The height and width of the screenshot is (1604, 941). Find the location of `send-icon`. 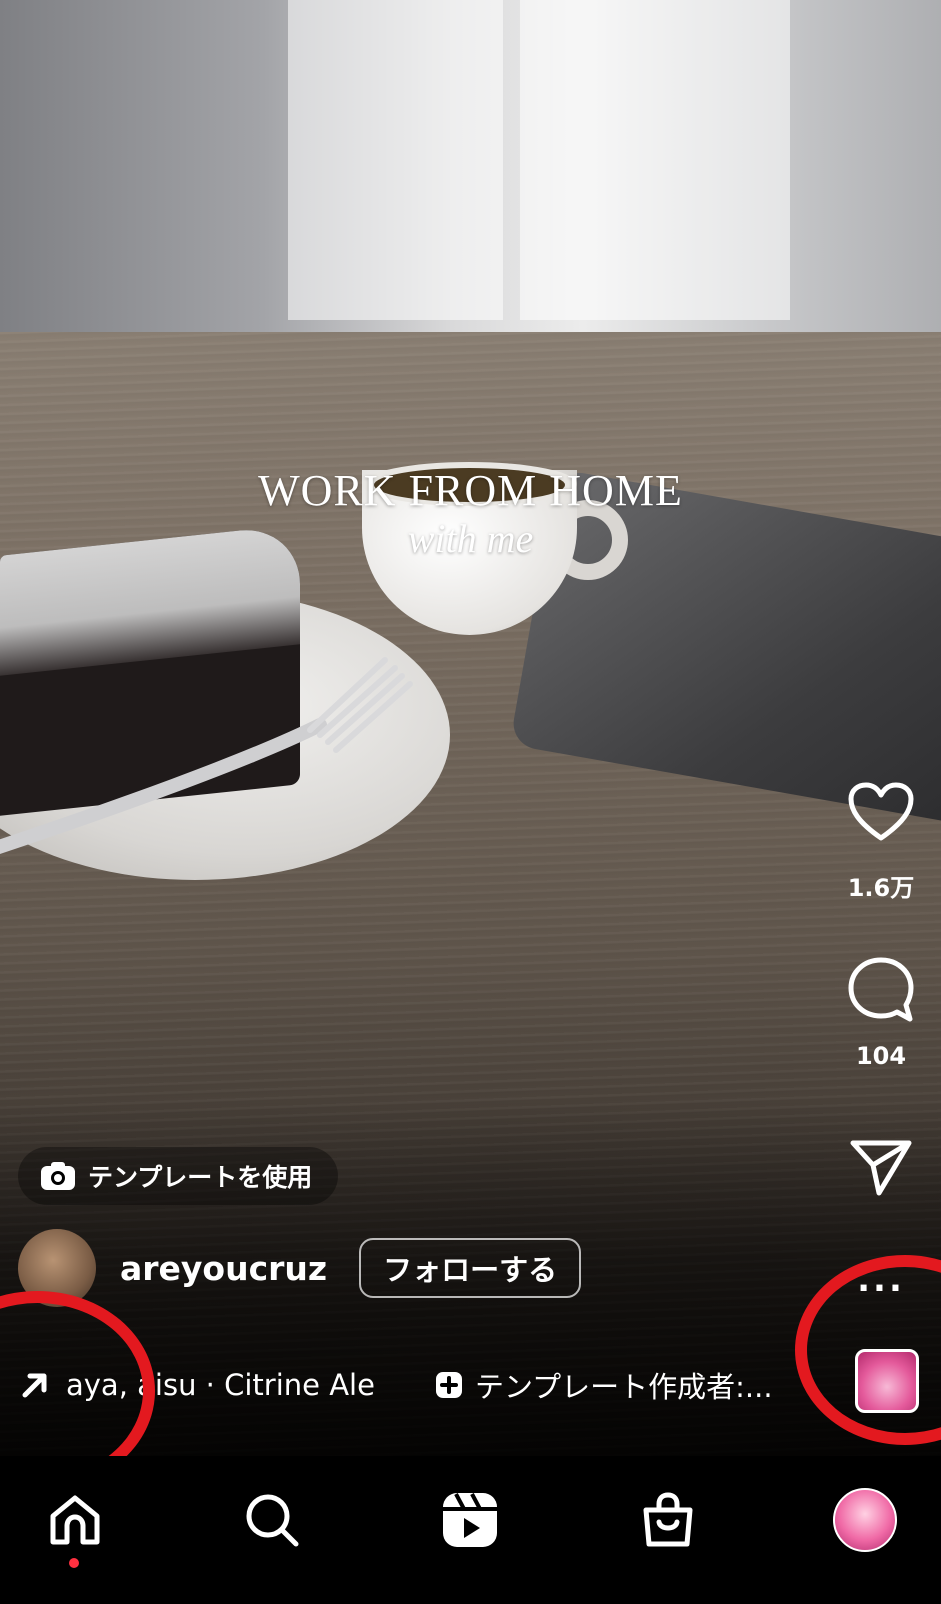

send-icon is located at coordinates (881, 1168).